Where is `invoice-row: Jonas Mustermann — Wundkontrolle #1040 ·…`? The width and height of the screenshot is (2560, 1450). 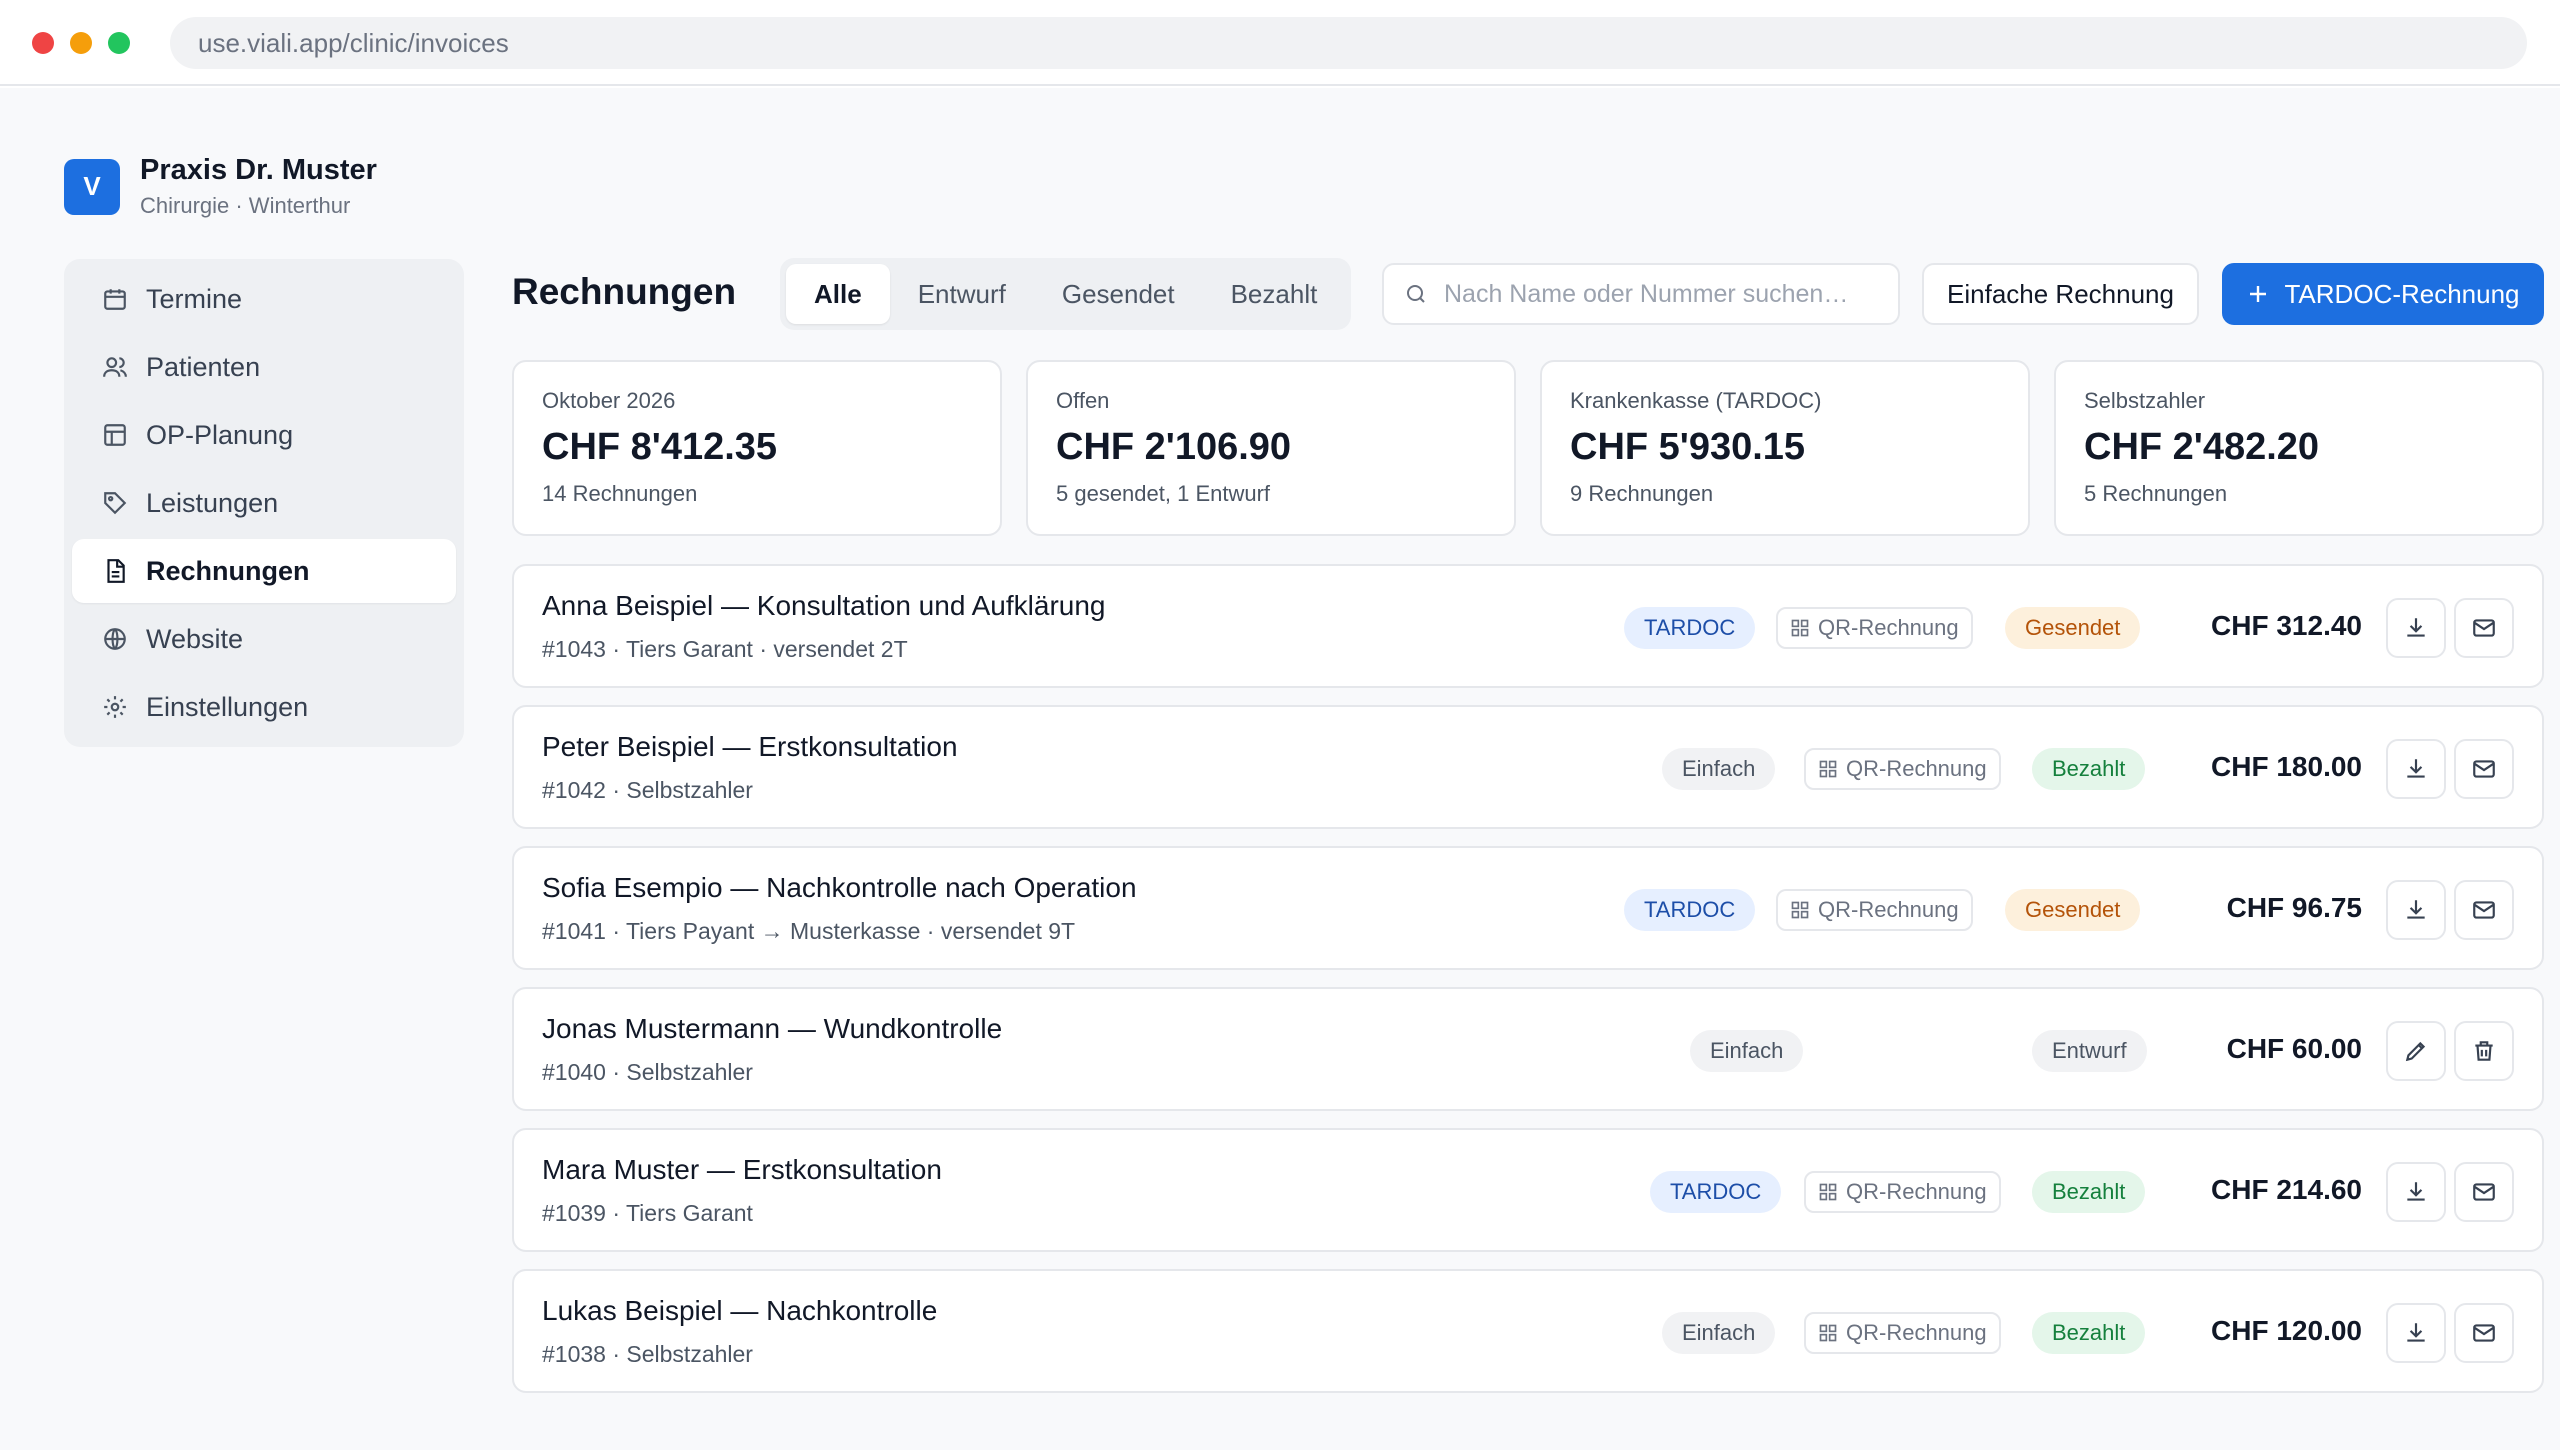
invoice-row: Jonas Mustermann — Wundkontrolle #1040 ·… is located at coordinates (1528, 1049).